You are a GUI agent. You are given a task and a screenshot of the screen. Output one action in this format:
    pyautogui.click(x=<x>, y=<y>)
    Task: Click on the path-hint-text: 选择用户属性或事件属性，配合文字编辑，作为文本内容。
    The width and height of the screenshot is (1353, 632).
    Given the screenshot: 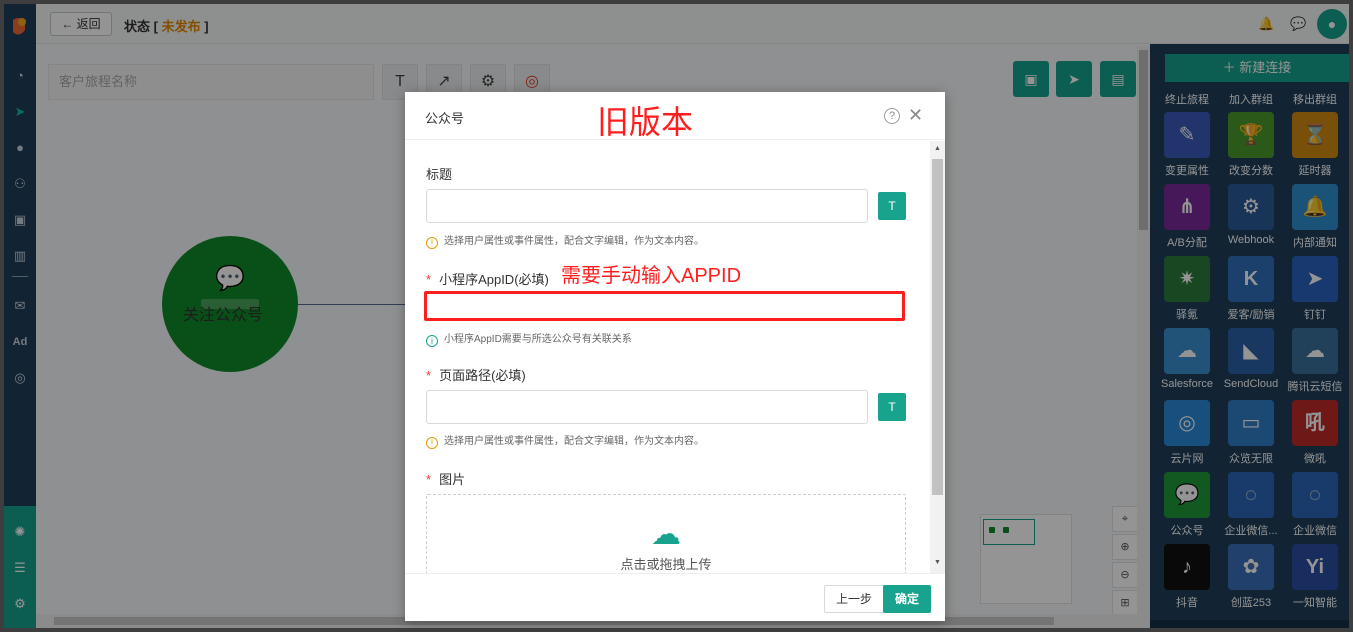 What is the action you would take?
    pyautogui.click(x=574, y=441)
    